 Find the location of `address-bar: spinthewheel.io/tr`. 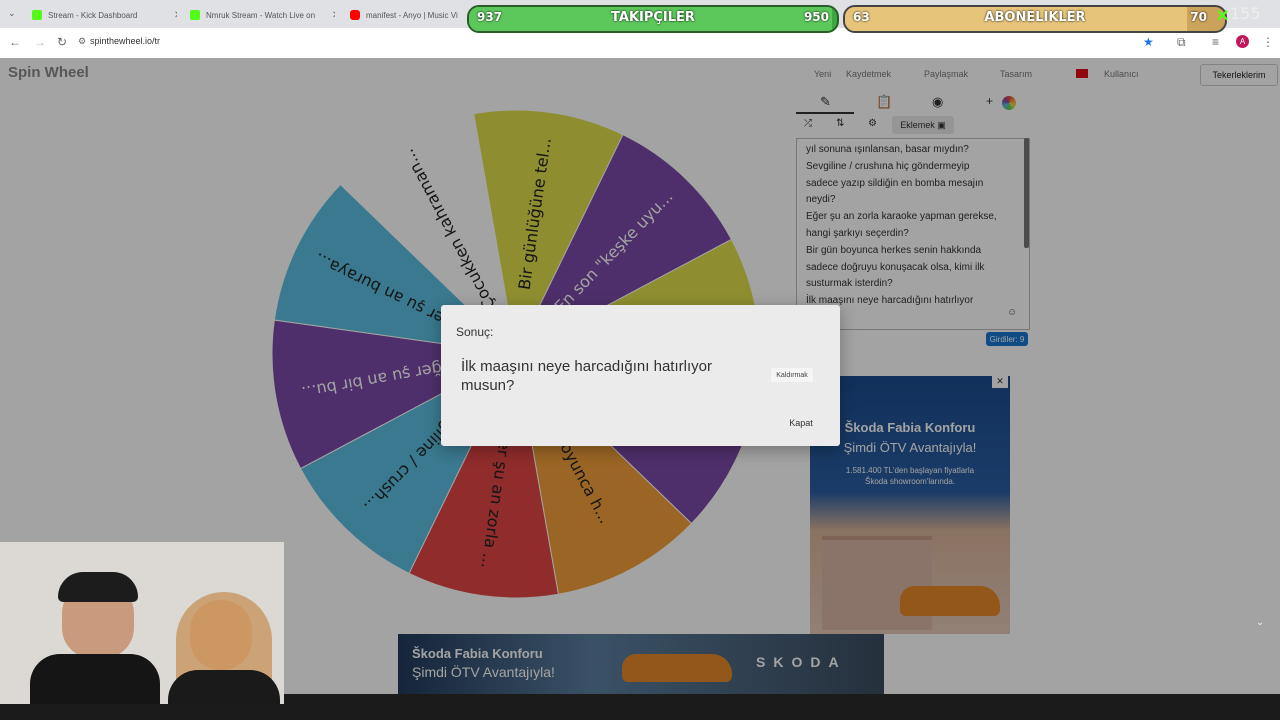

address-bar: spinthewheel.io/tr is located at coordinates (125, 41).